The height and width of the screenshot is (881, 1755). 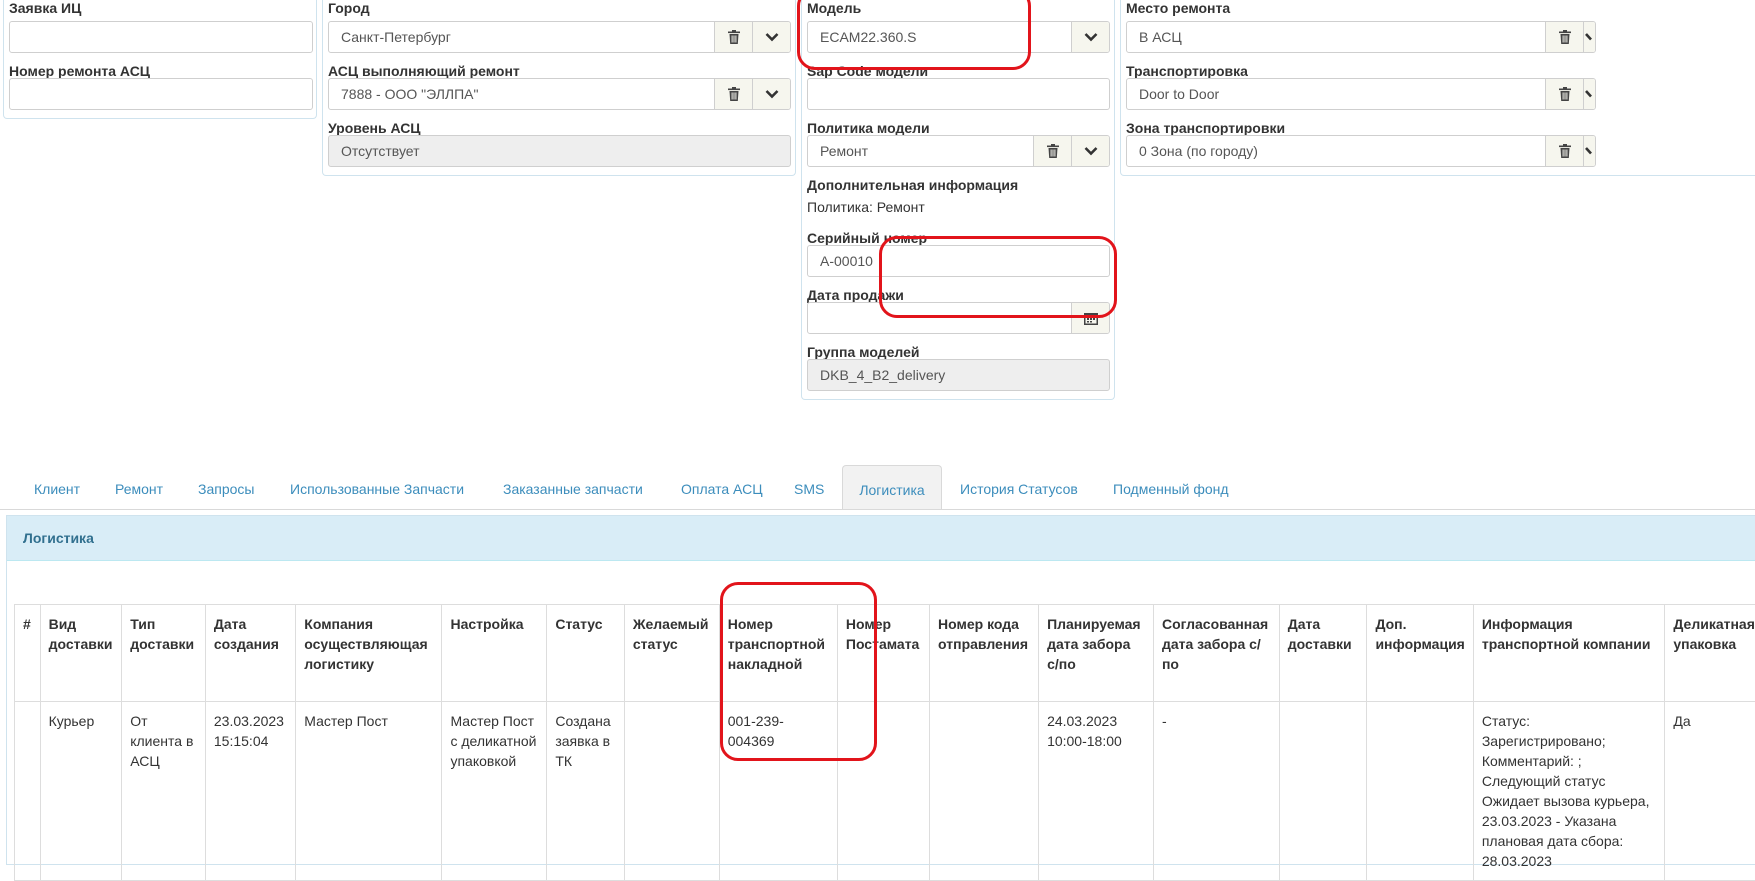 I want to click on cell-logistics-company: Мастер Пост, so click(x=369, y=791).